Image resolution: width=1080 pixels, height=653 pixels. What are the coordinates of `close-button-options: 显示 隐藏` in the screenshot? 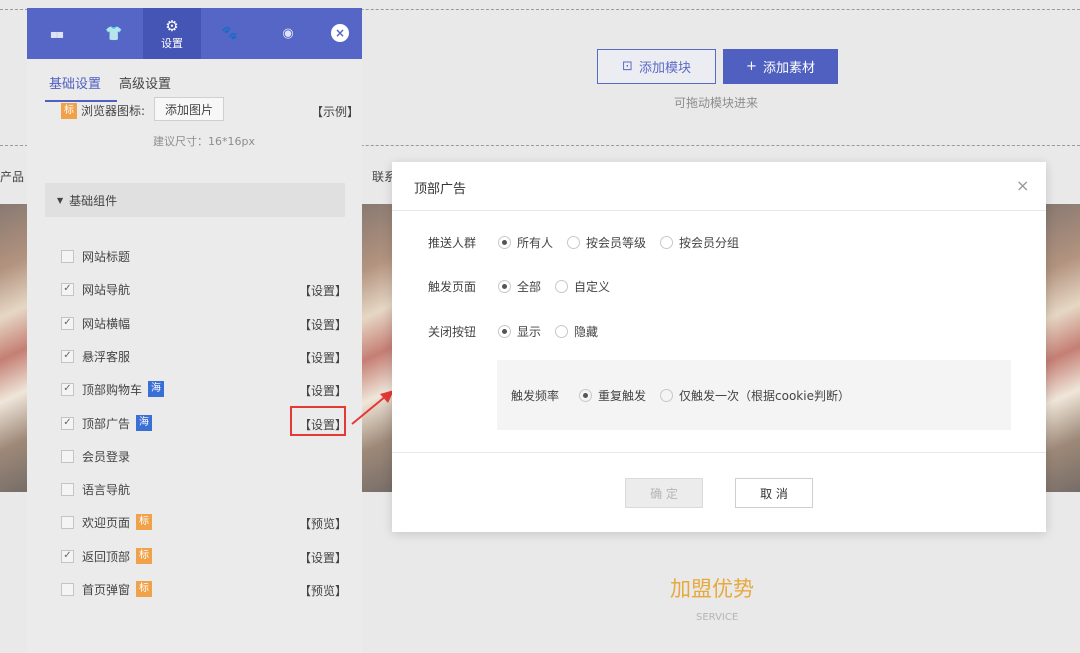 It's located at (555, 331).